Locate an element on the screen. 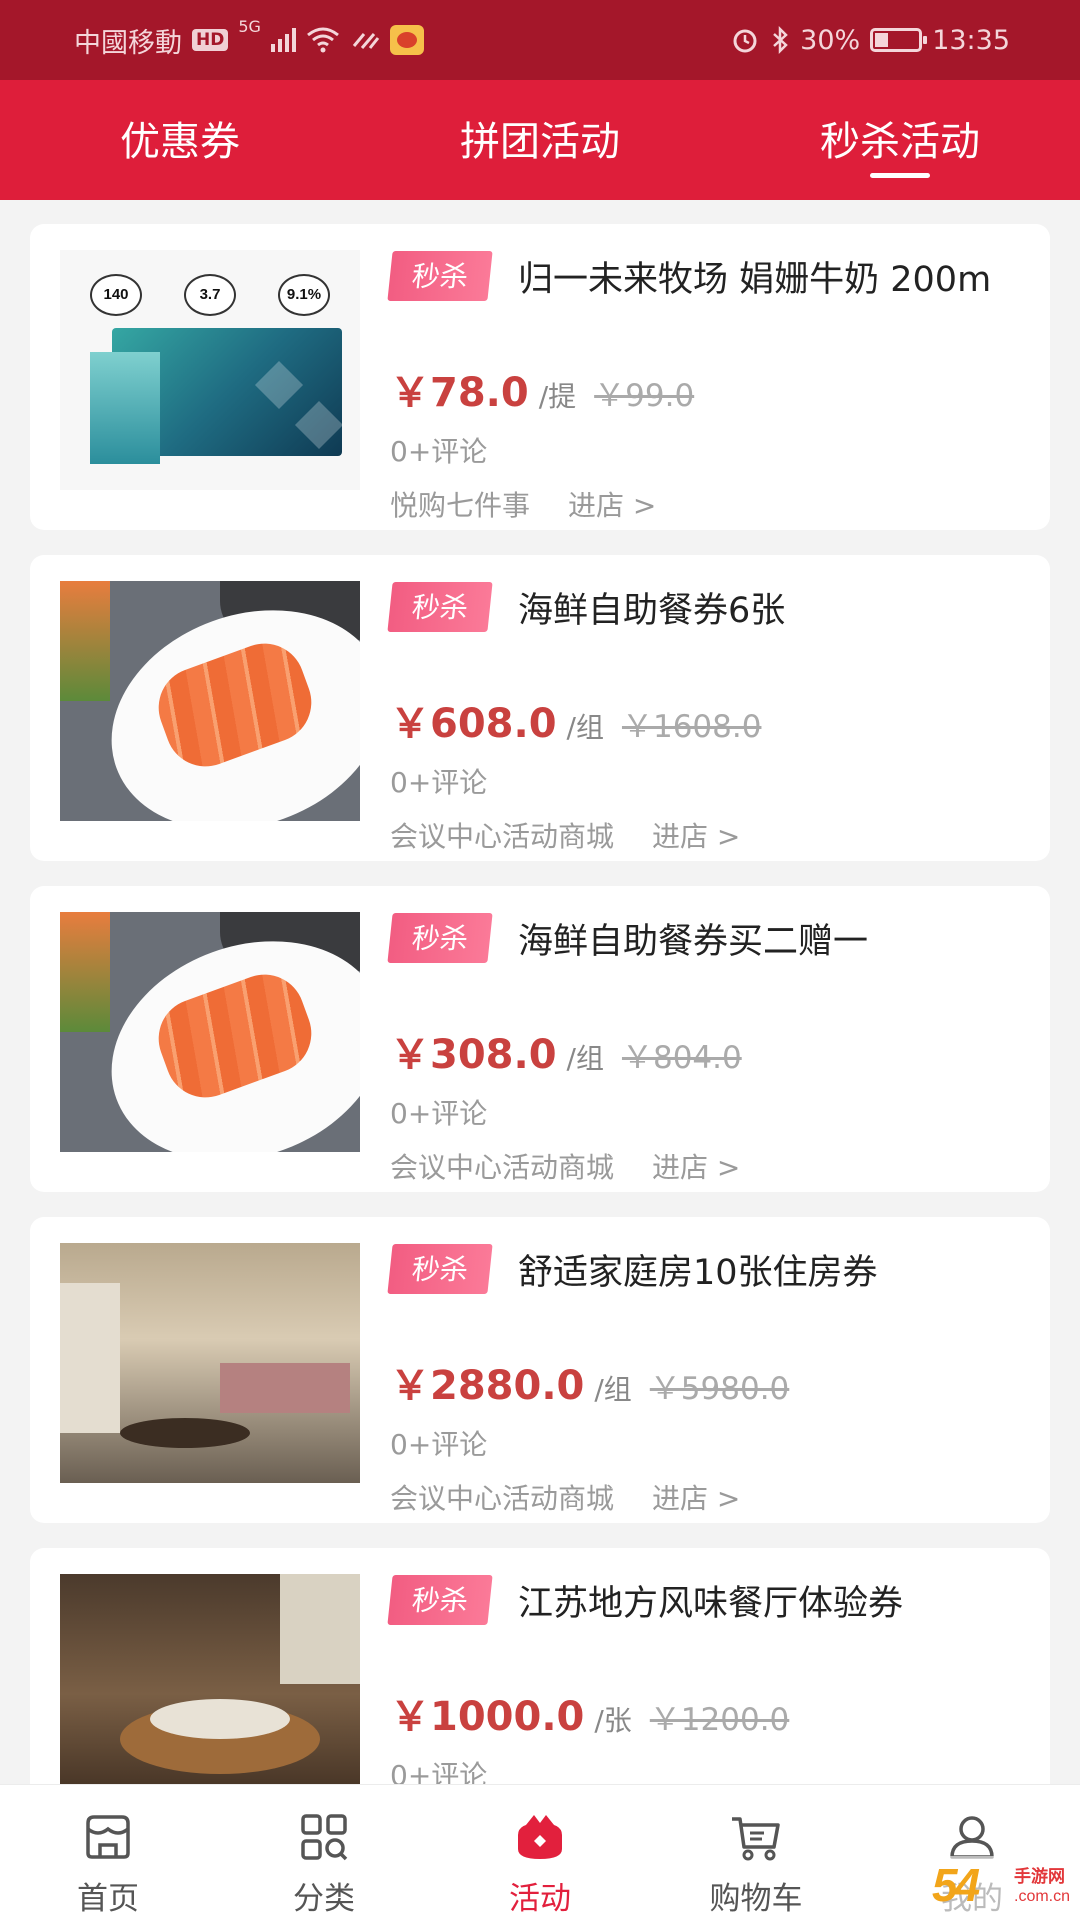 The image size is (1080, 1920). status-bar: 中國移動 HD 5G 30% 13:35 is located at coordinates (540, 40).